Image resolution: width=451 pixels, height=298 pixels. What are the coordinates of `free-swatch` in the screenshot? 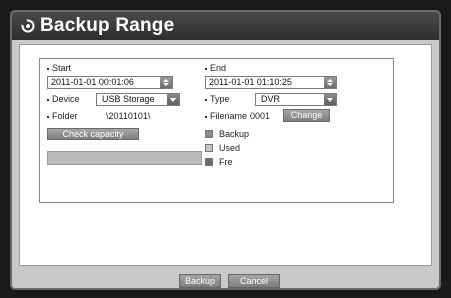 It's located at (209, 162).